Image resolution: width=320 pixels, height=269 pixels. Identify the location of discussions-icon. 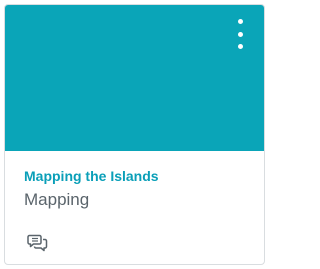
(37, 243).